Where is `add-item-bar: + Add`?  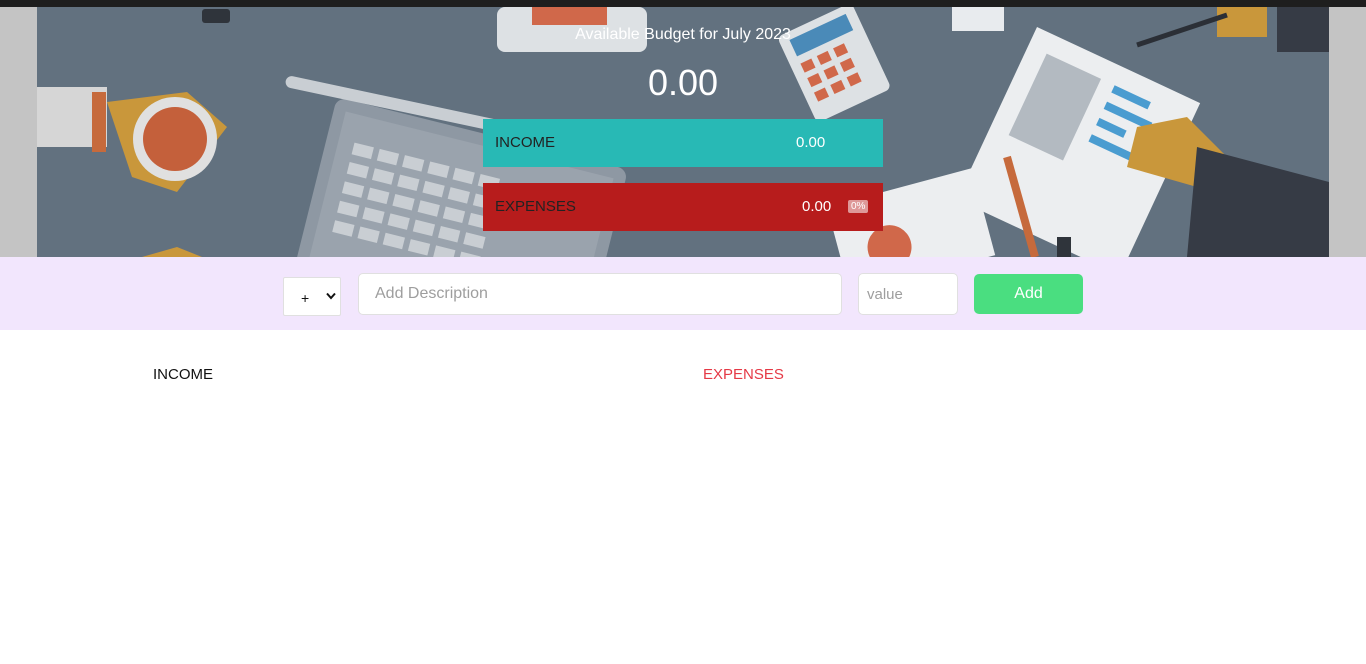 add-item-bar: + Add is located at coordinates (683, 293).